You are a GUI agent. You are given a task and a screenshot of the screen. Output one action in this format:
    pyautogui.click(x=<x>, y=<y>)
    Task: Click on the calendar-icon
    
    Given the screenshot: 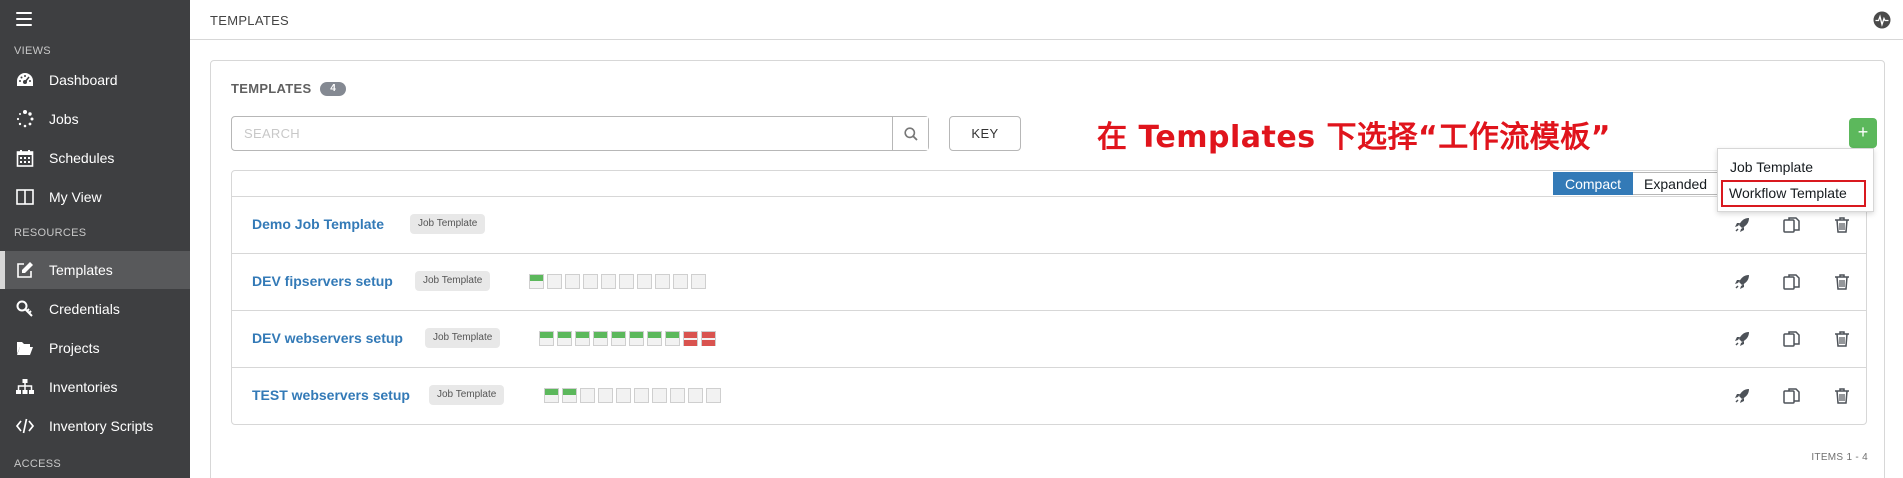 What is the action you would take?
    pyautogui.click(x=25, y=158)
    